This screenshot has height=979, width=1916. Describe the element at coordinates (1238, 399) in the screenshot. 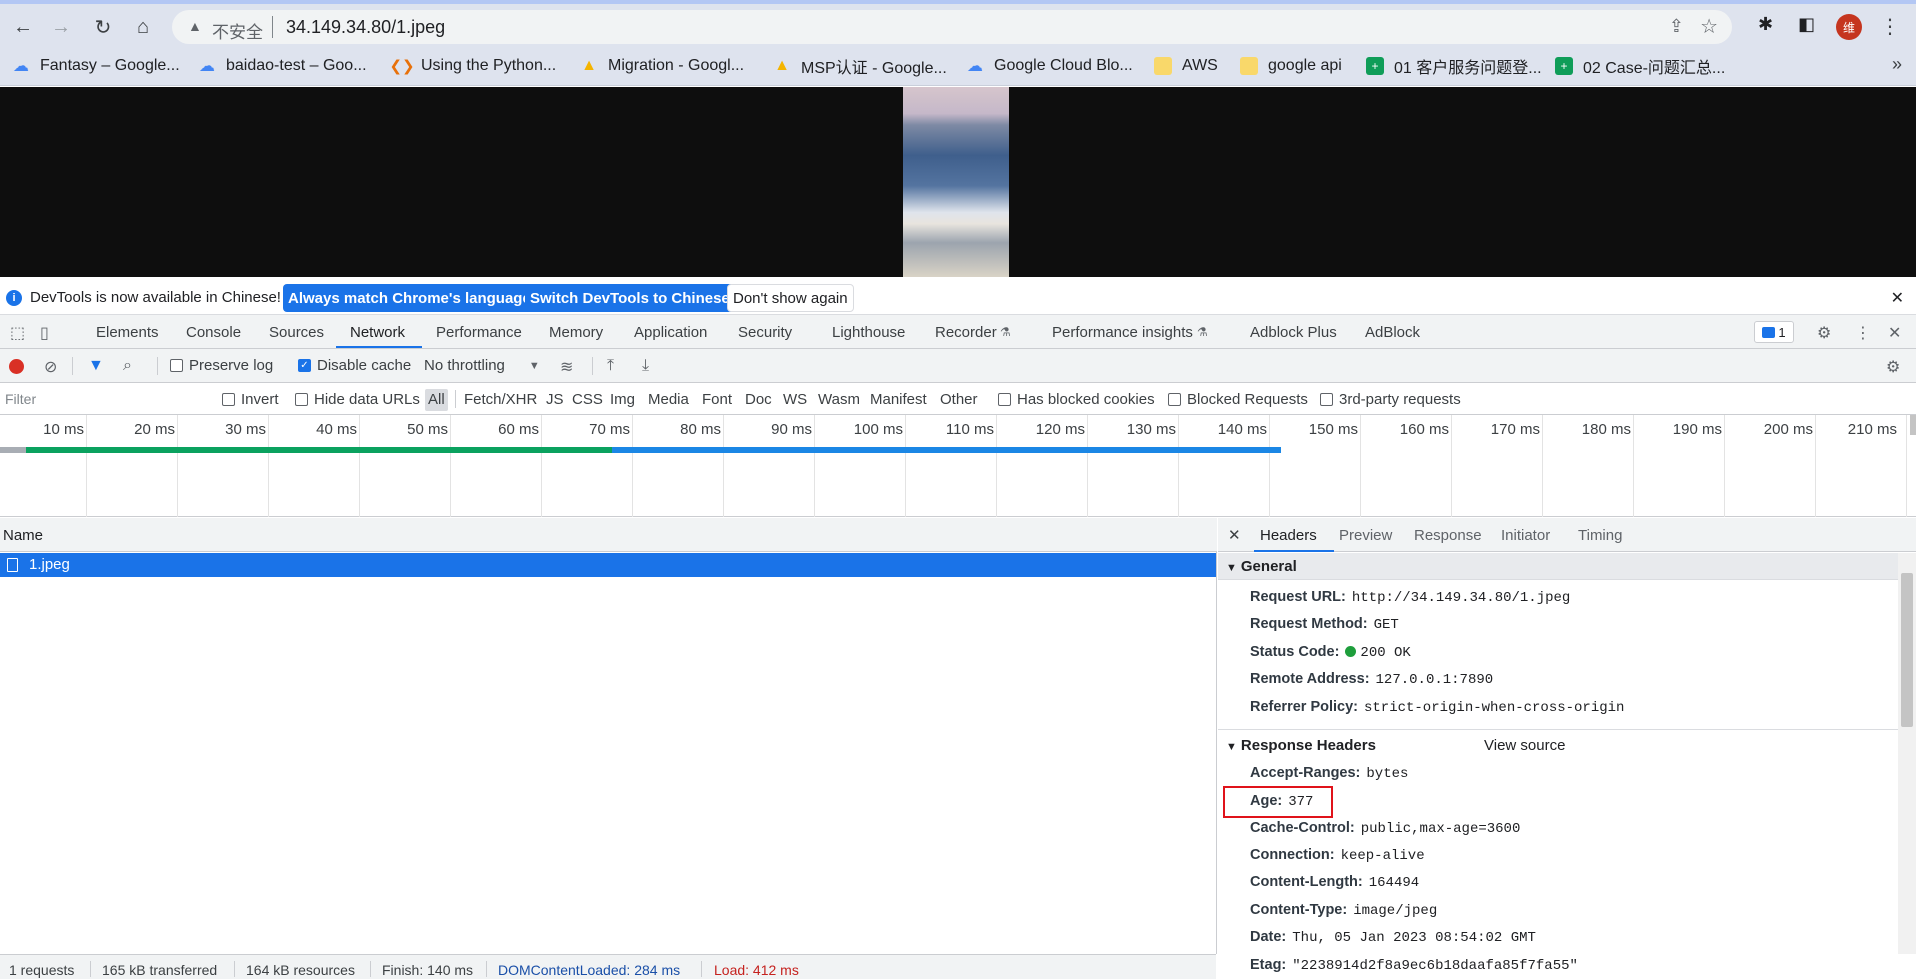

I see `blocked-requests-checkbox: Blocked Requests` at that location.